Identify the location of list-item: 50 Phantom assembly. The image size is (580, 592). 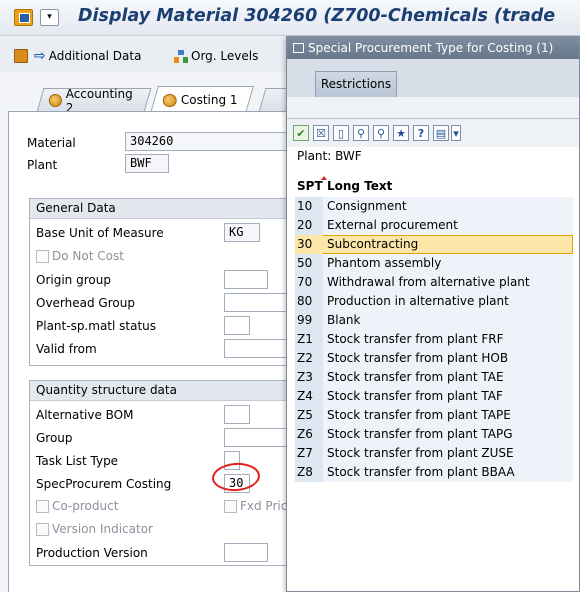
(434, 263).